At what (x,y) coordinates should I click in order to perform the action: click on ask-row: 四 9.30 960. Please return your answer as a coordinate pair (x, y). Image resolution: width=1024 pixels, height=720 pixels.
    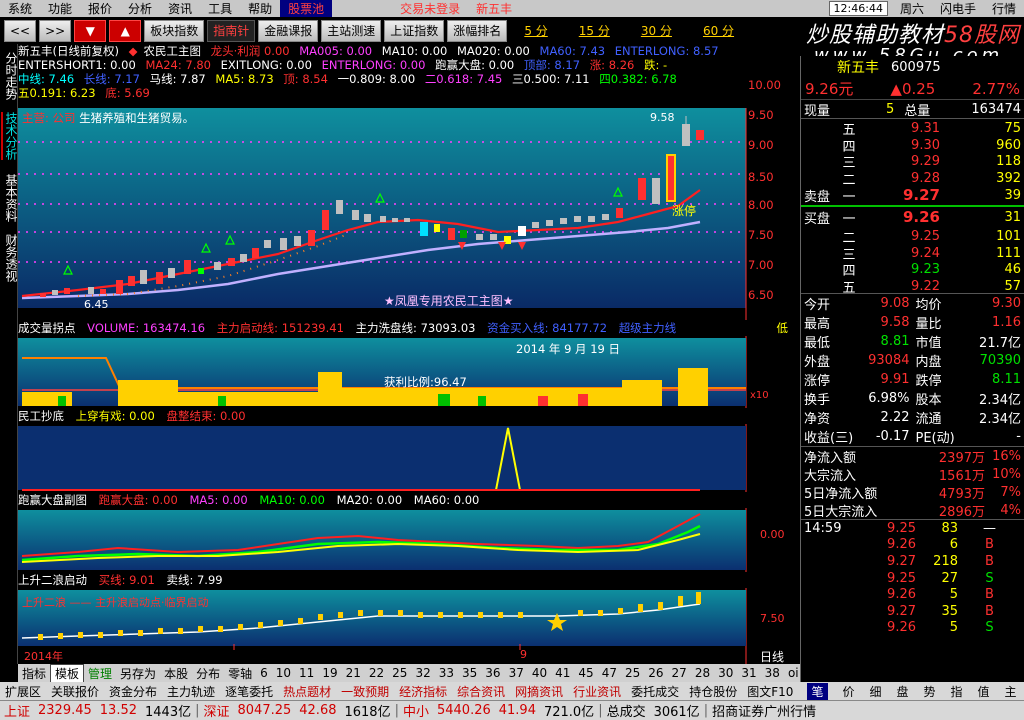
    Looking at the image, I should click on (912, 145).